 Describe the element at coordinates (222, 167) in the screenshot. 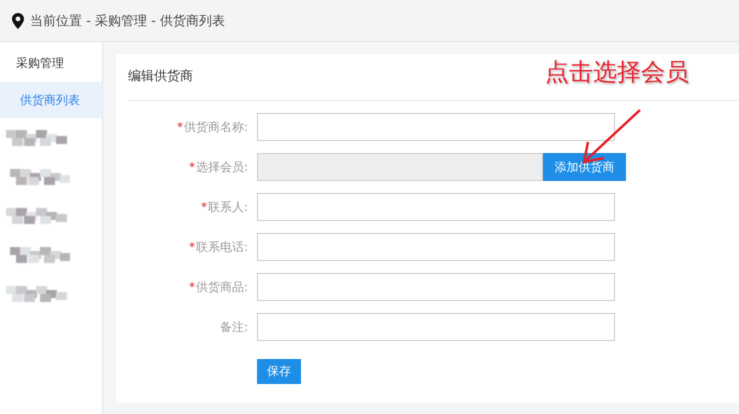

I see `field-label: 选择会员:` at that location.